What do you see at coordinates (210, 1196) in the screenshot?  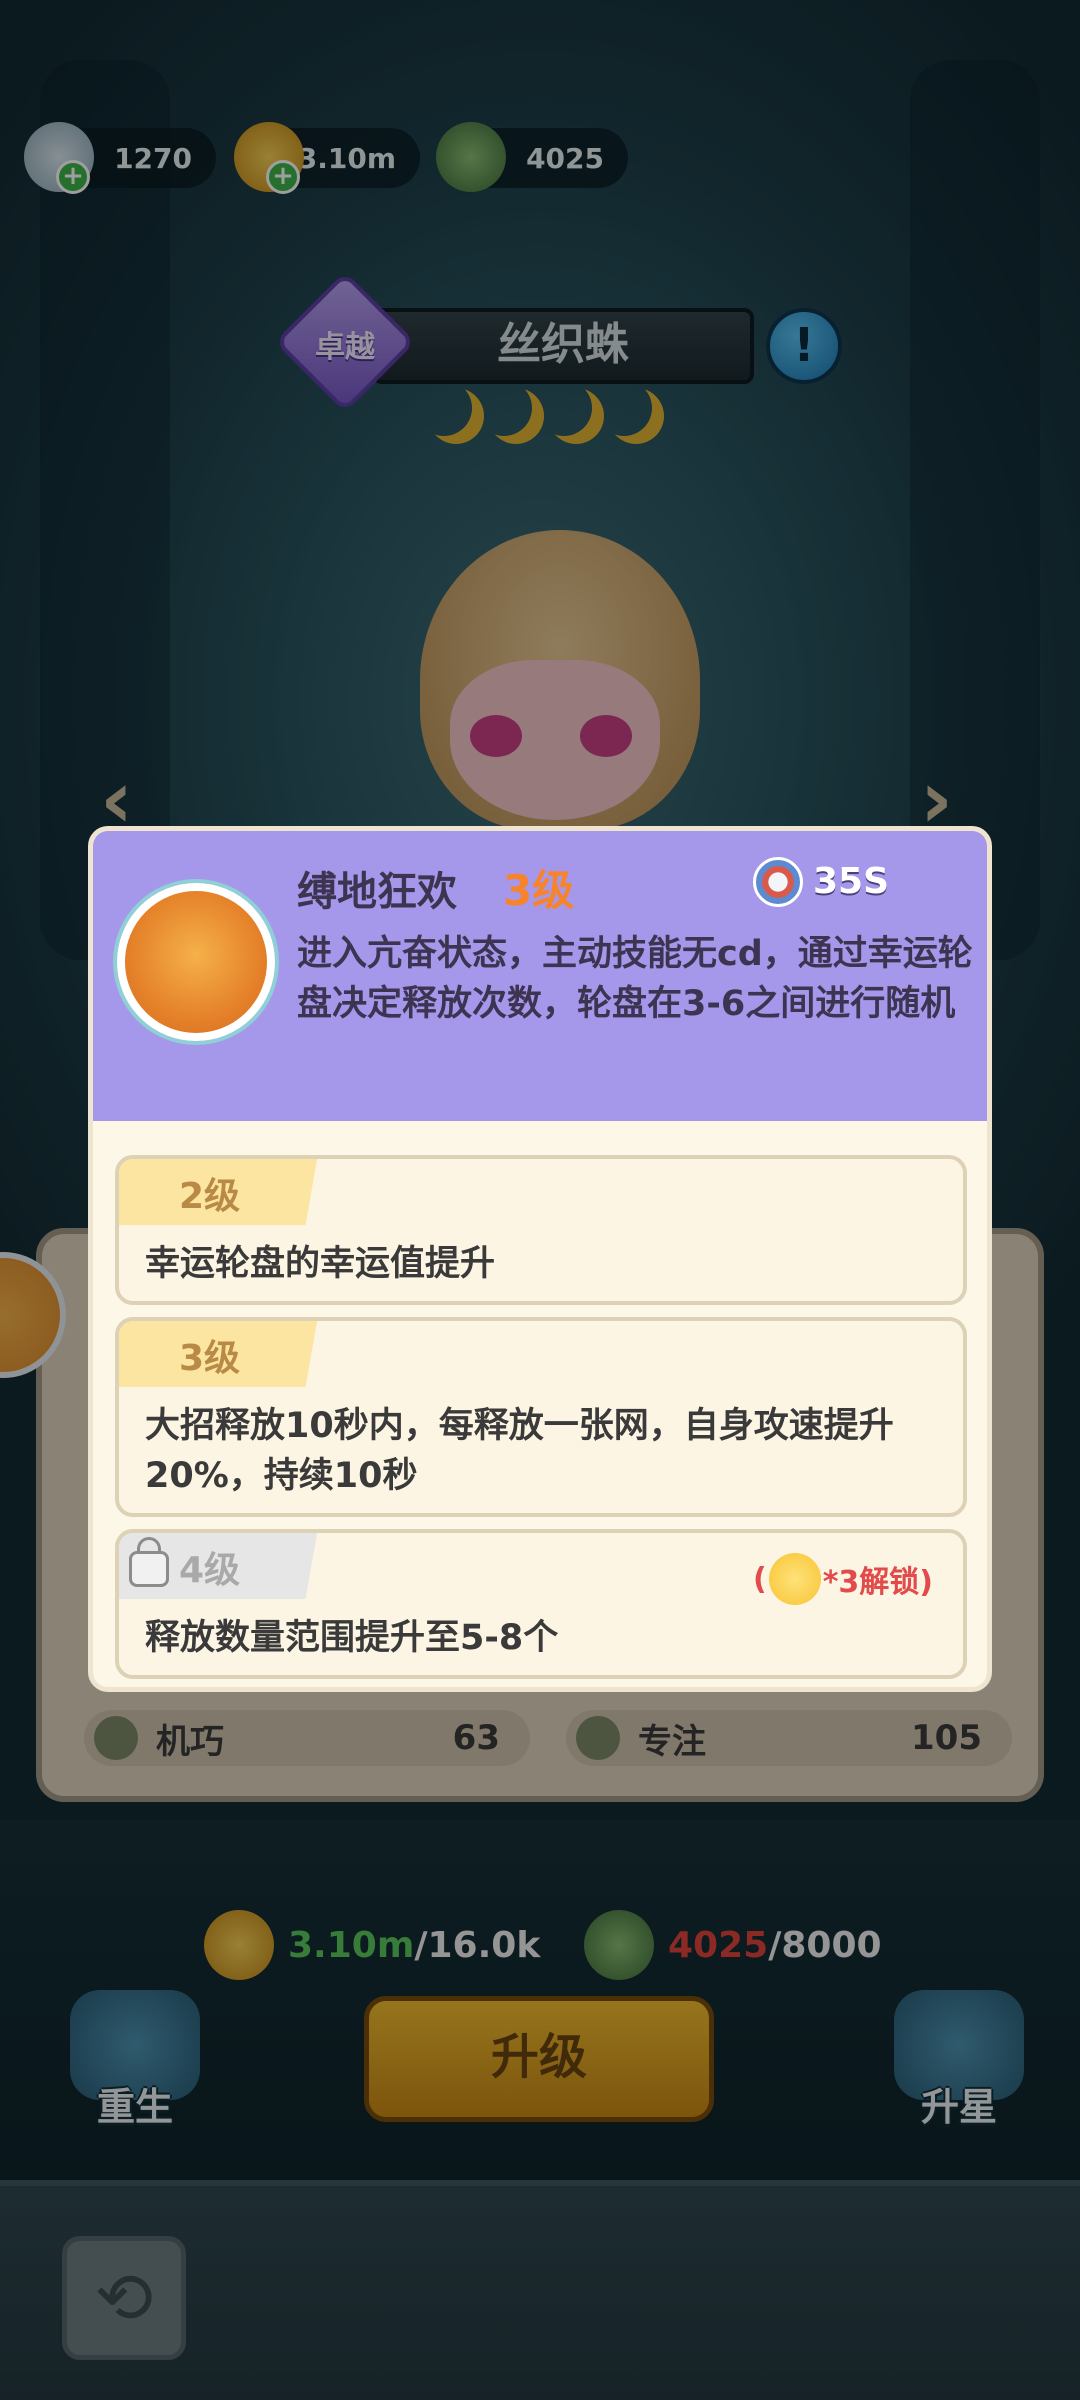 I see `level-label: 2级` at bounding box center [210, 1196].